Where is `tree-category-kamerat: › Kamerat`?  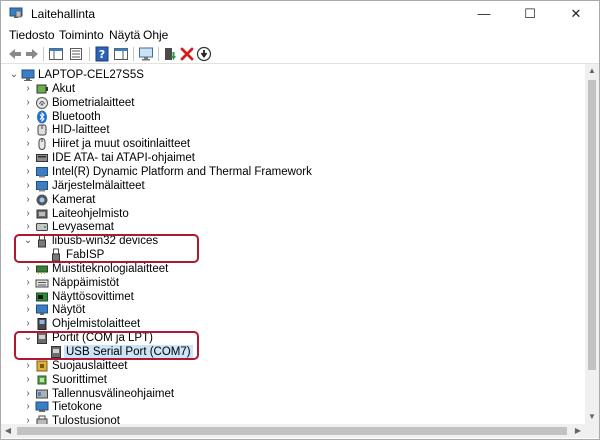
tree-category-kamerat: › Kamerat is located at coordinates (293, 200).